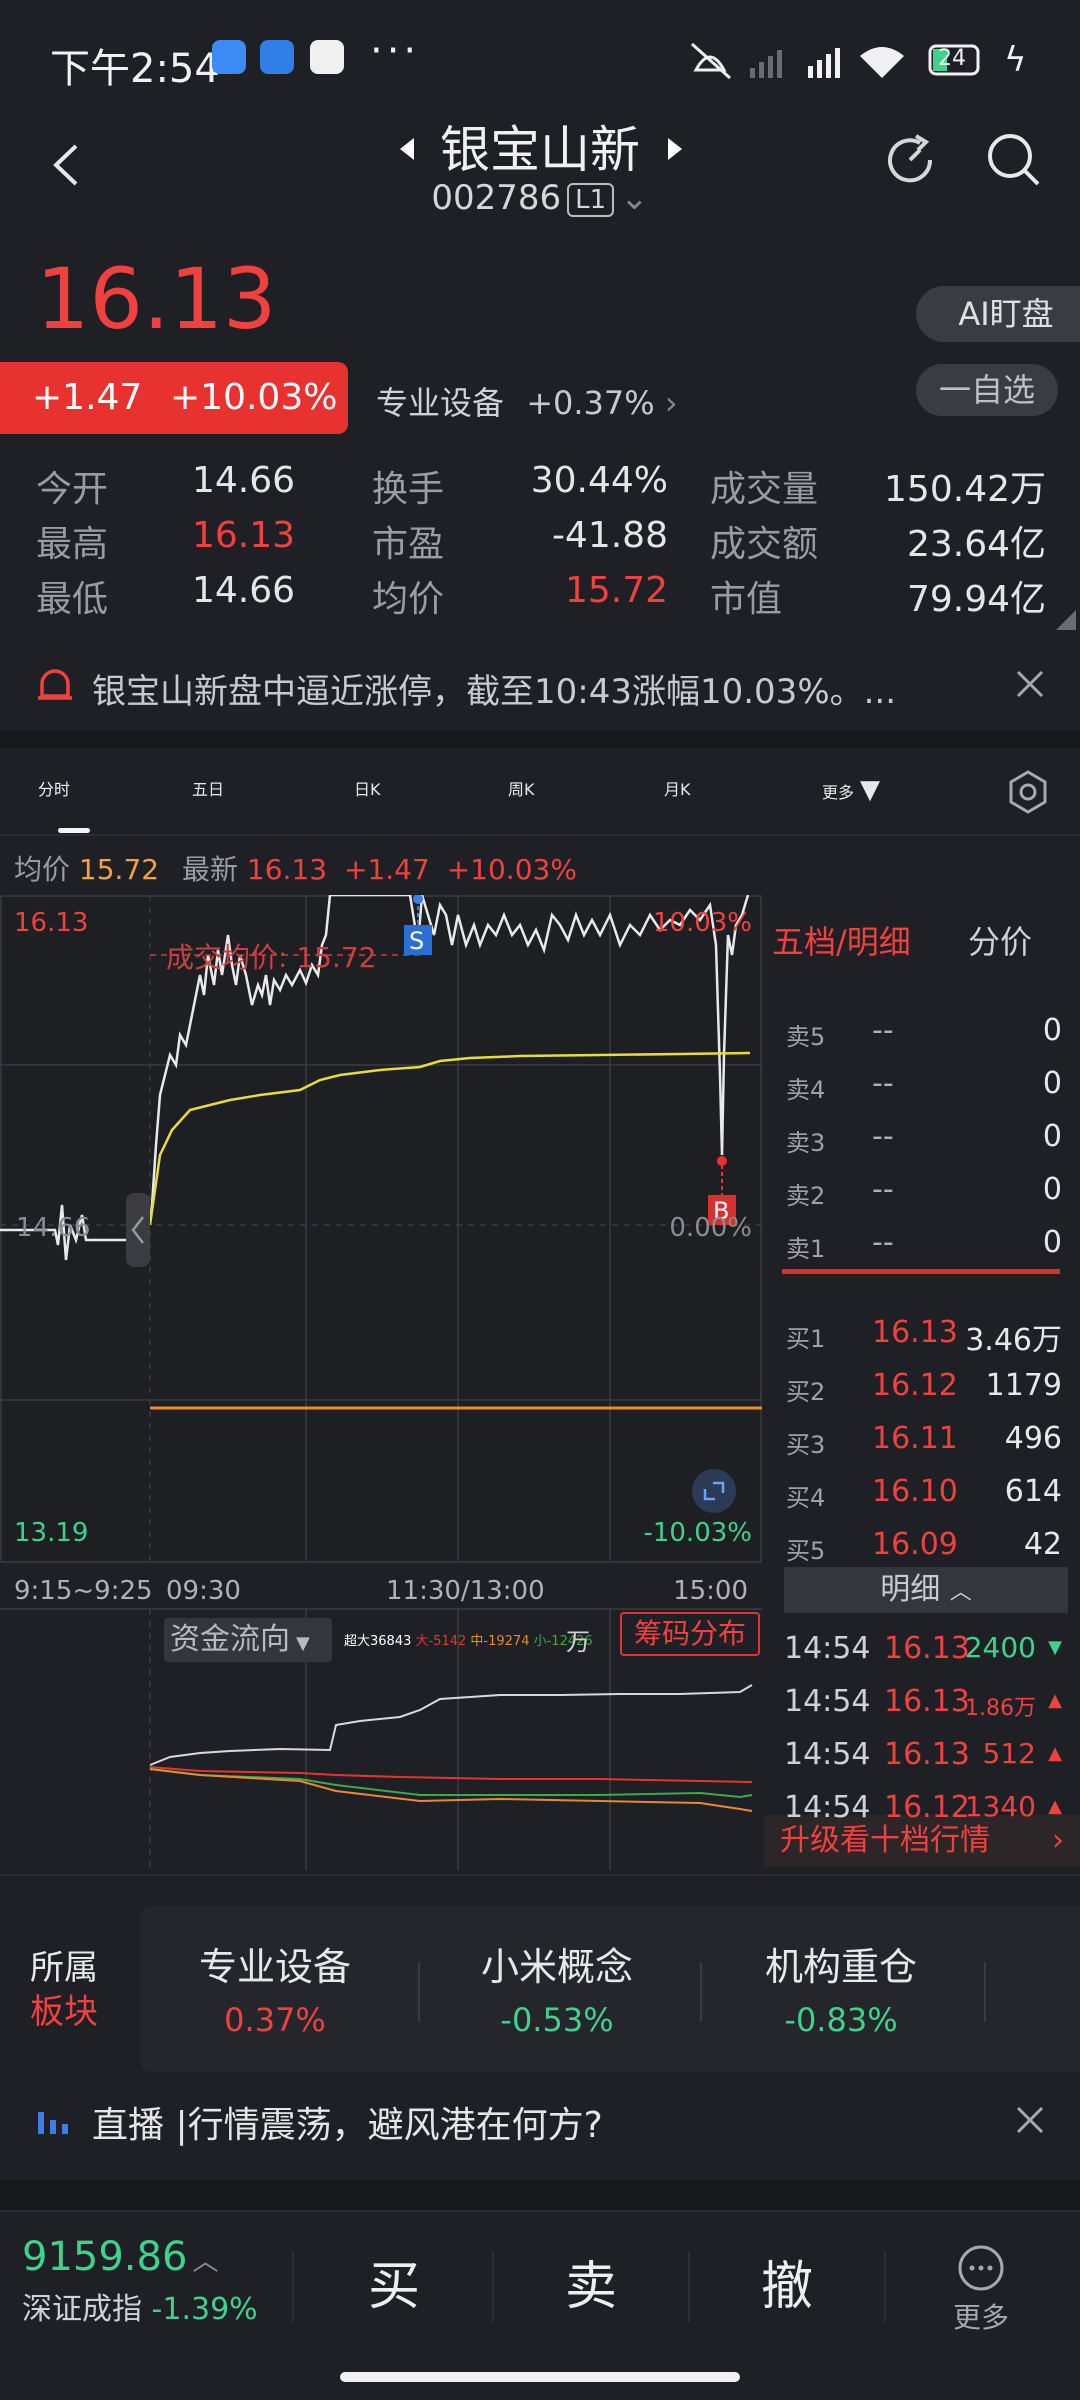 This screenshot has width=1080, height=2400. What do you see at coordinates (1028, 792) in the screenshot?
I see `settings-icon` at bounding box center [1028, 792].